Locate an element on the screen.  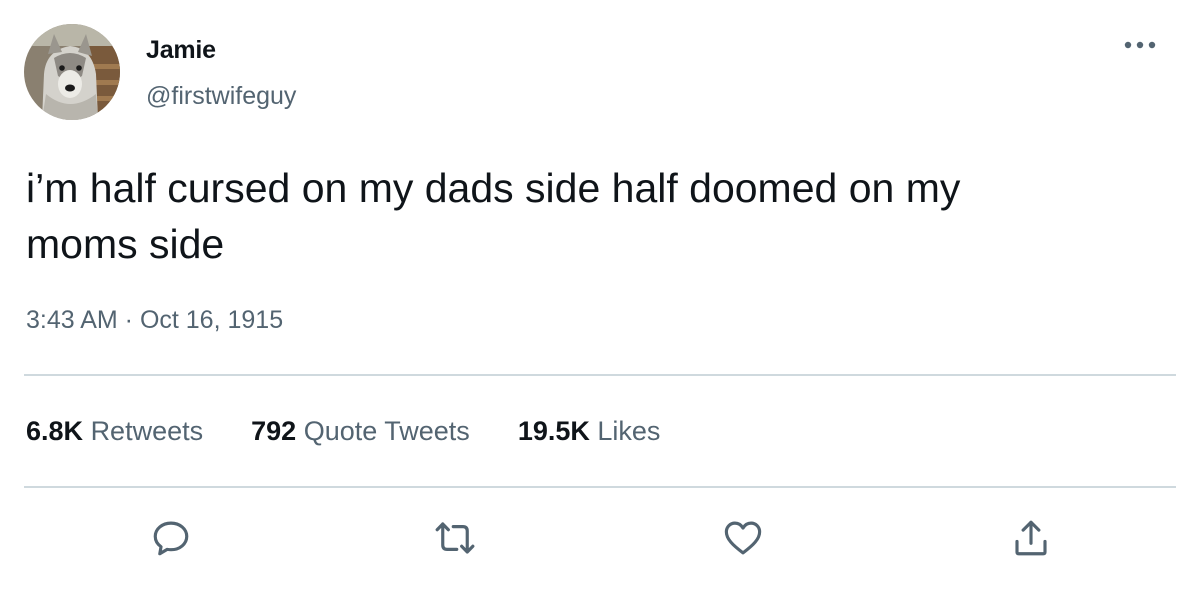
retweets-stat: 6.8K Retweets is located at coordinates (114, 431).